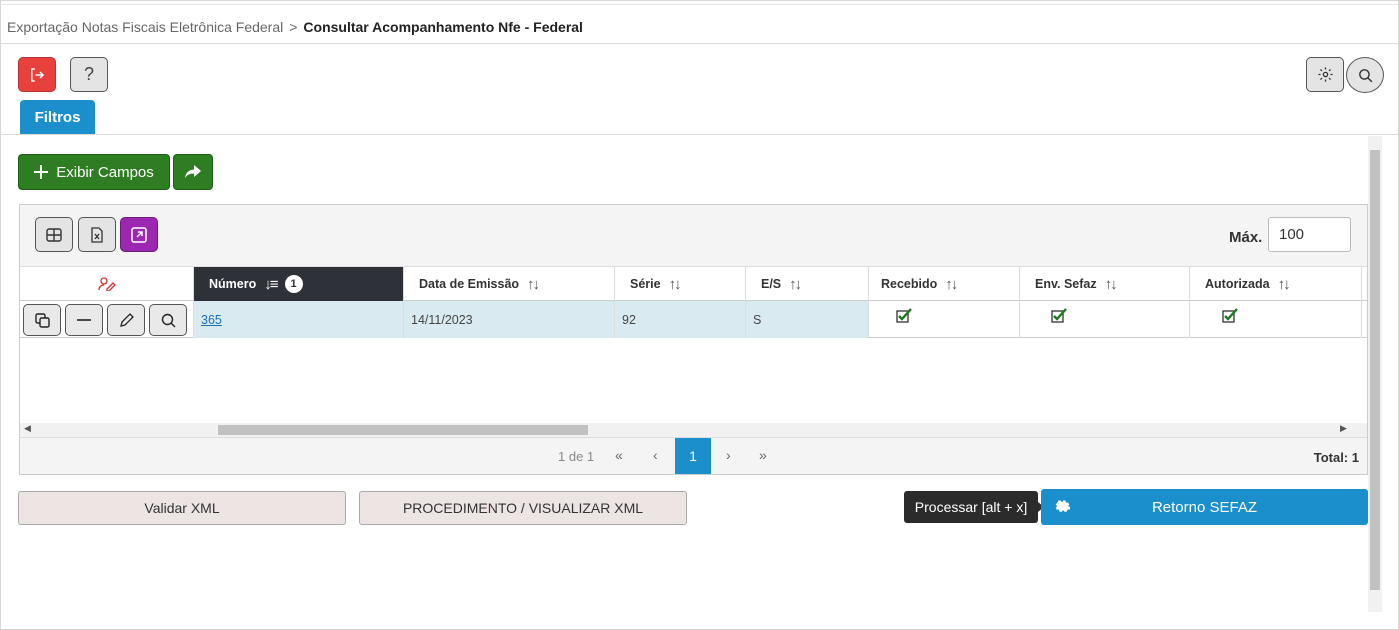  I want to click on settings-button, so click(1325, 74).